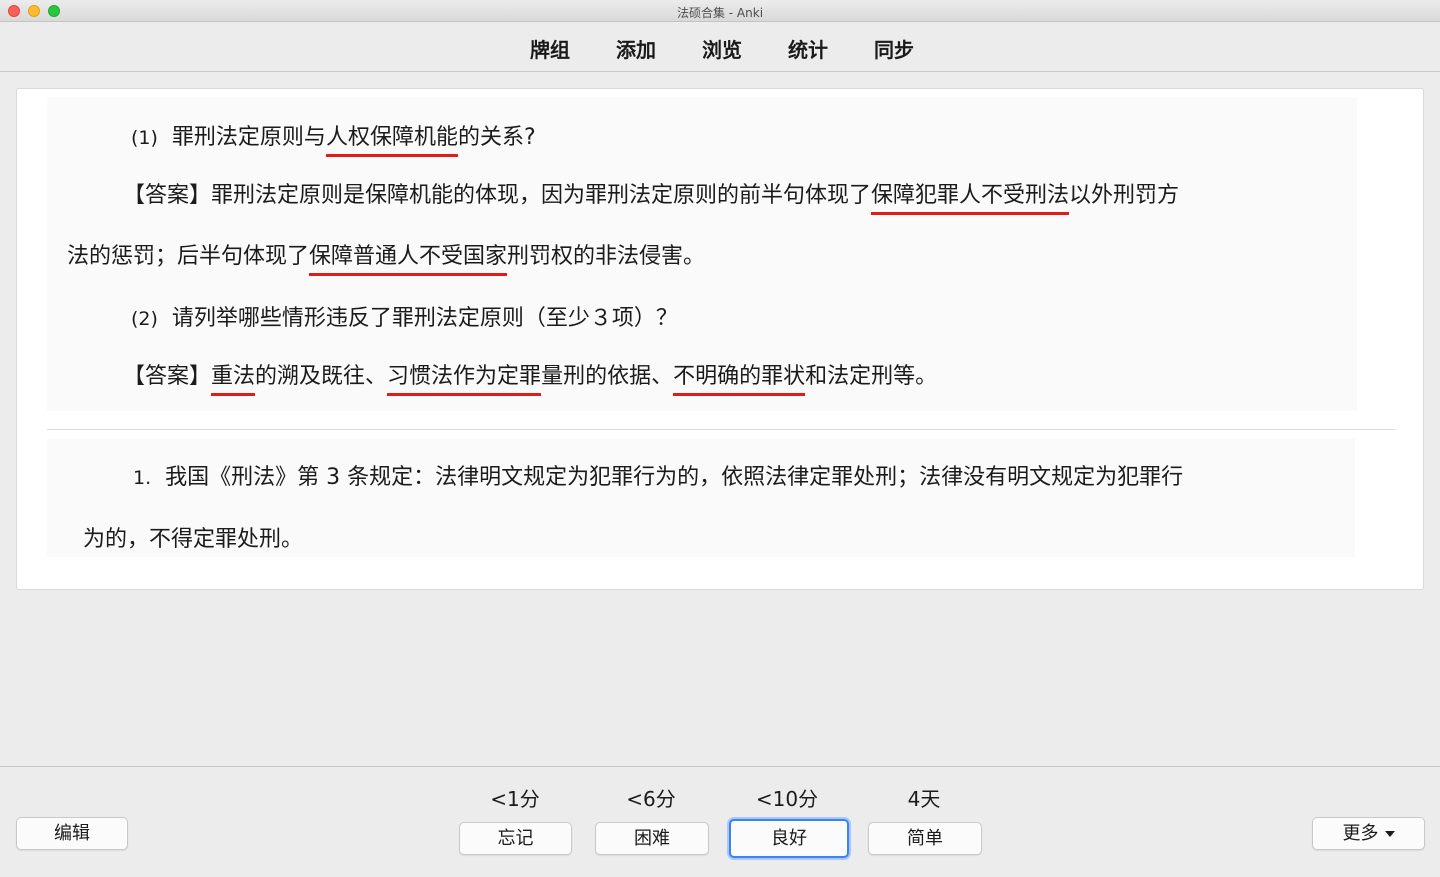 This screenshot has width=1440, height=877. What do you see at coordinates (193, 539) in the screenshot?
I see `note-line-2: 为的，不得定罪处刑。` at bounding box center [193, 539].